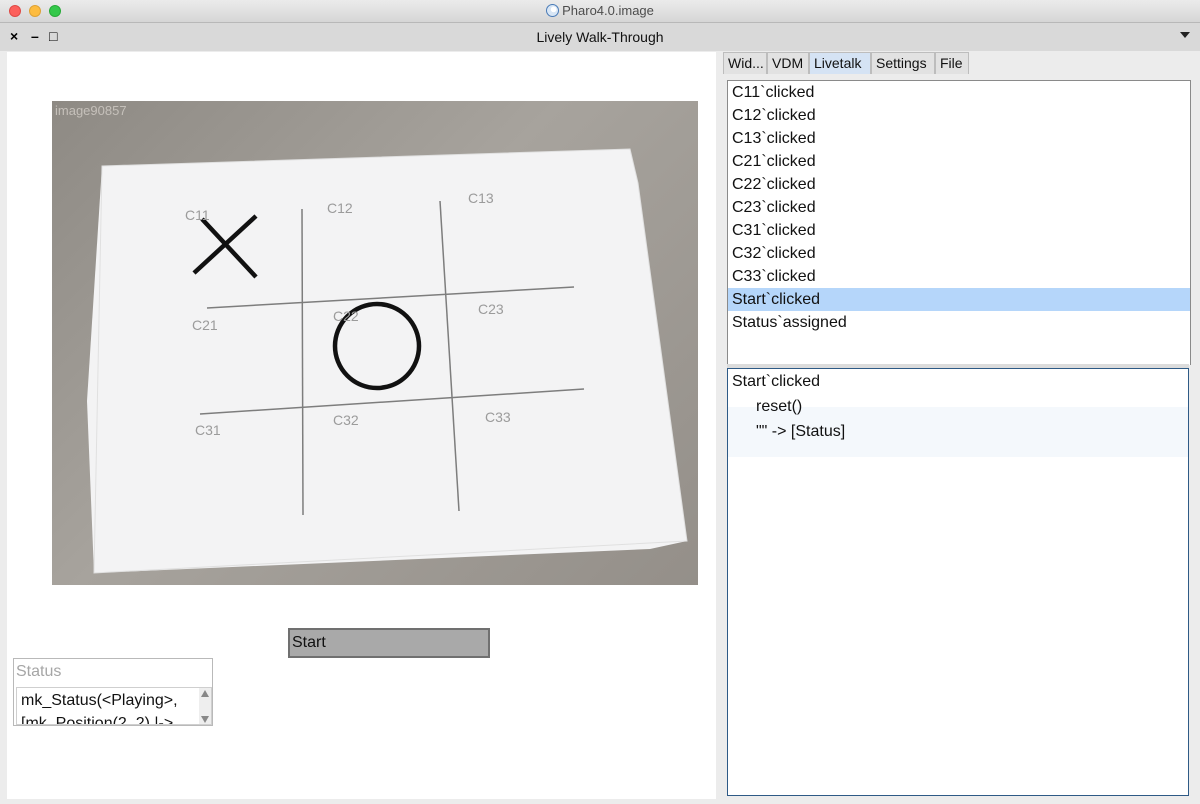 Image resolution: width=1200 pixels, height=804 pixels. I want to click on list-item: C33`clicked, so click(959, 276).